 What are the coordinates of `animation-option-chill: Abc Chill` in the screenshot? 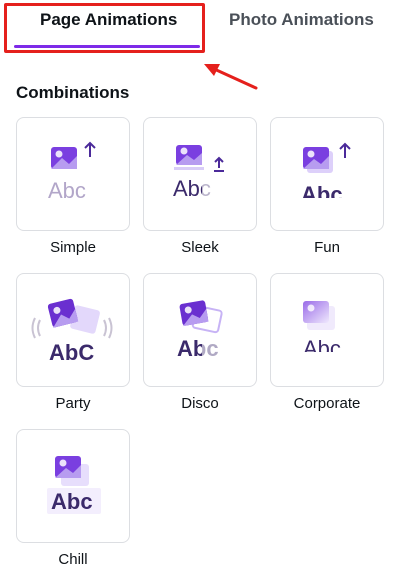 It's located at (73, 504).